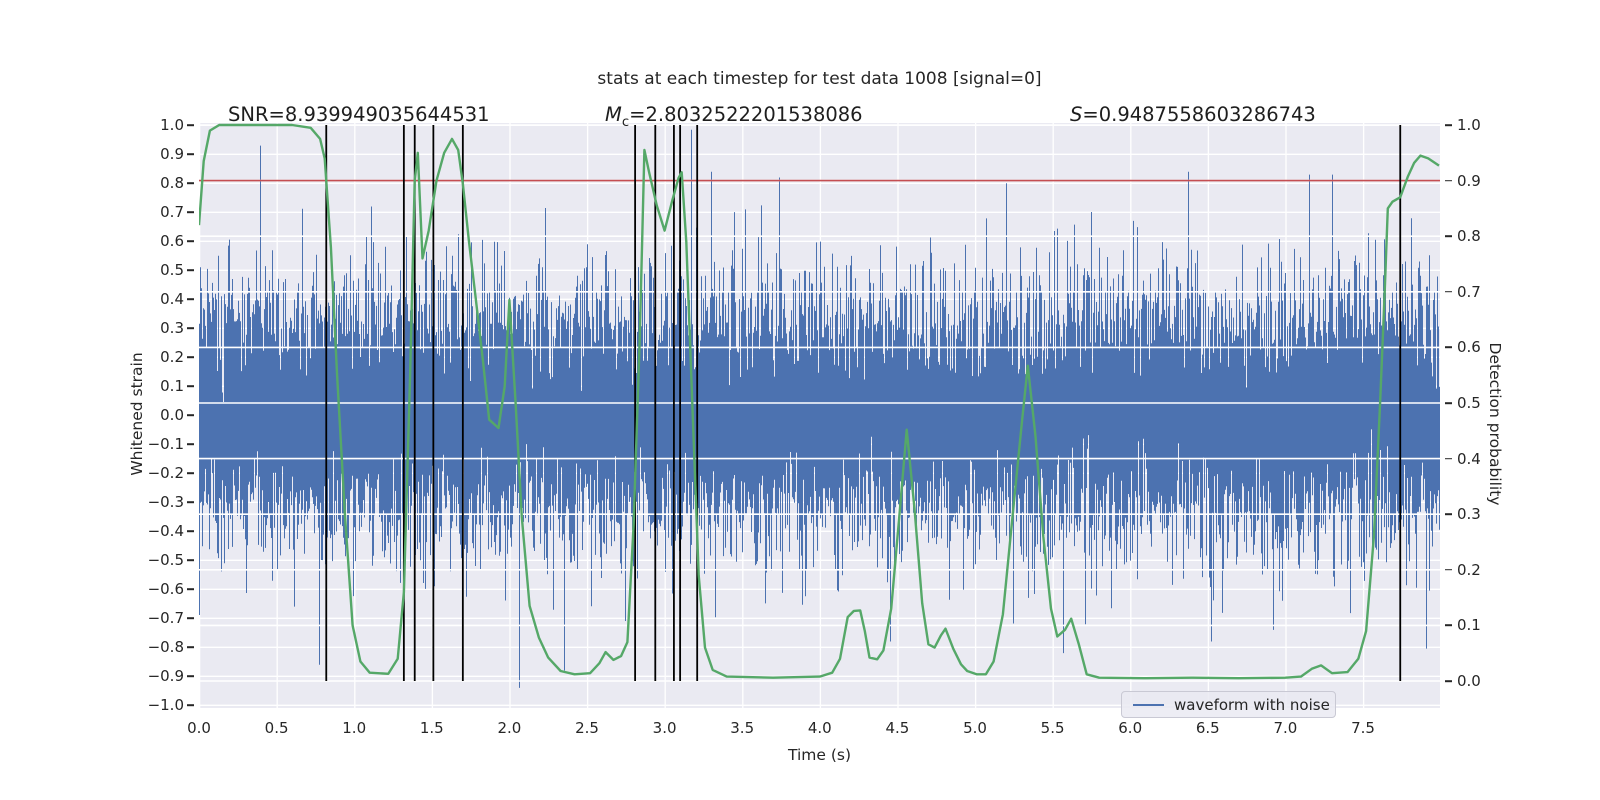 Image resolution: width=1600 pixels, height=800 pixels. What do you see at coordinates (431, 728) in the screenshot?
I see `x-tick-label: 1.5` at bounding box center [431, 728].